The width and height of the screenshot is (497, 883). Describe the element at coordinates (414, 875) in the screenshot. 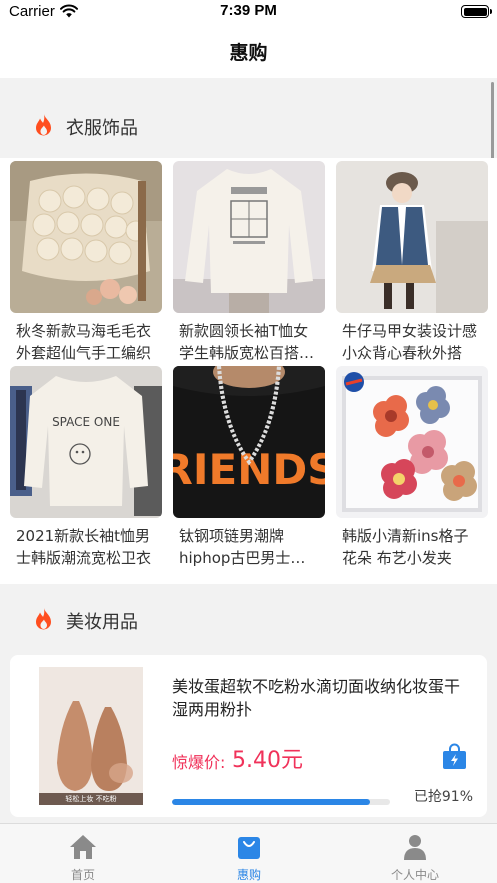

I see `tab-label: 个人中心` at that location.